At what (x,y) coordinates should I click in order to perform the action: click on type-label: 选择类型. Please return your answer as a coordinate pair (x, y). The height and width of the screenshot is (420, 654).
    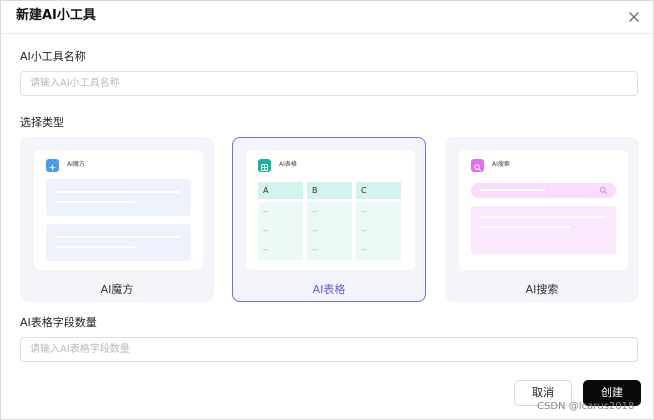
    Looking at the image, I should click on (42, 122).